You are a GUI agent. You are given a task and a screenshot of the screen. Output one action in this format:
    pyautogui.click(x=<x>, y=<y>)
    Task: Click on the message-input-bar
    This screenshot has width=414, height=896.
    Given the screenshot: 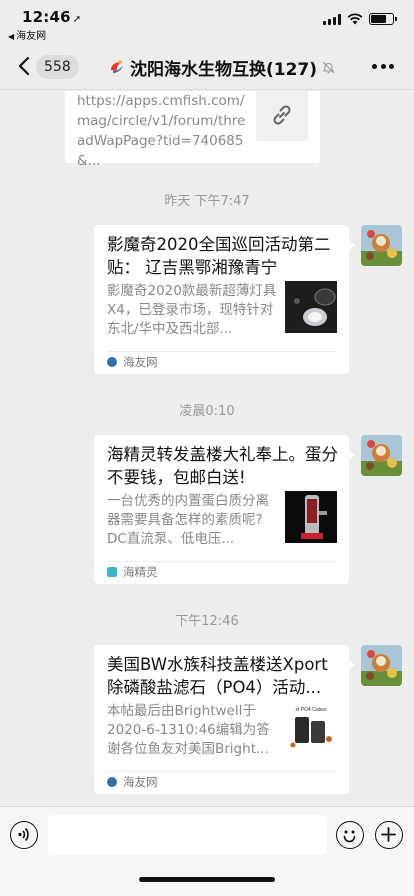 What is the action you would take?
    pyautogui.click(x=207, y=851)
    